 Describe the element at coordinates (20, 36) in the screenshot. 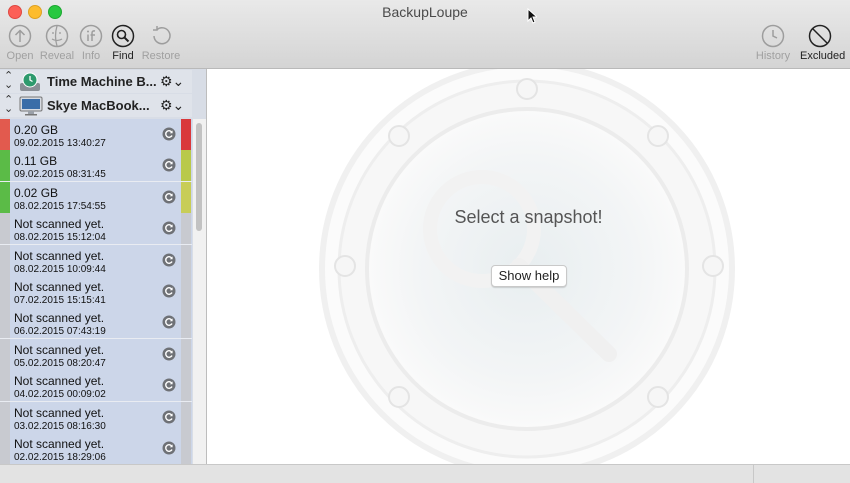

I see `arrow-up-circle-icon` at that location.